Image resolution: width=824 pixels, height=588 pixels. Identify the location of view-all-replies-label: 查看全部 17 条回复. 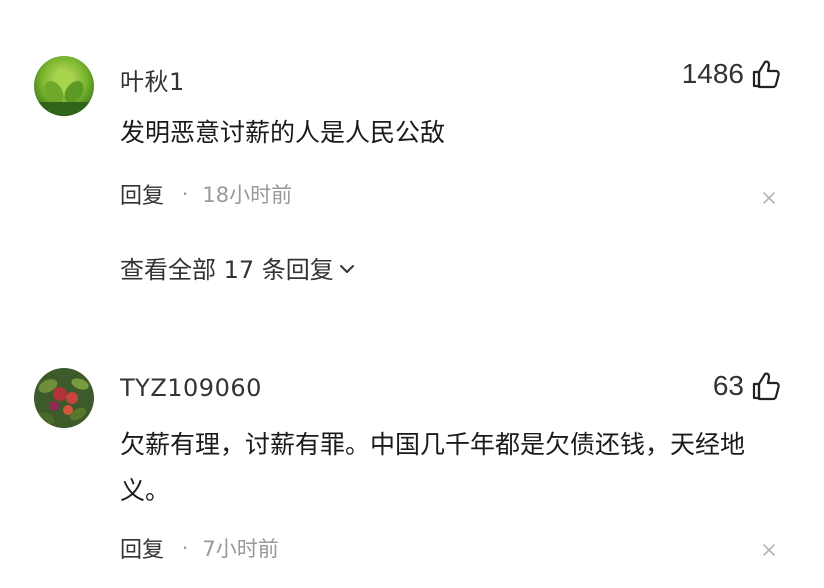
(227, 270).